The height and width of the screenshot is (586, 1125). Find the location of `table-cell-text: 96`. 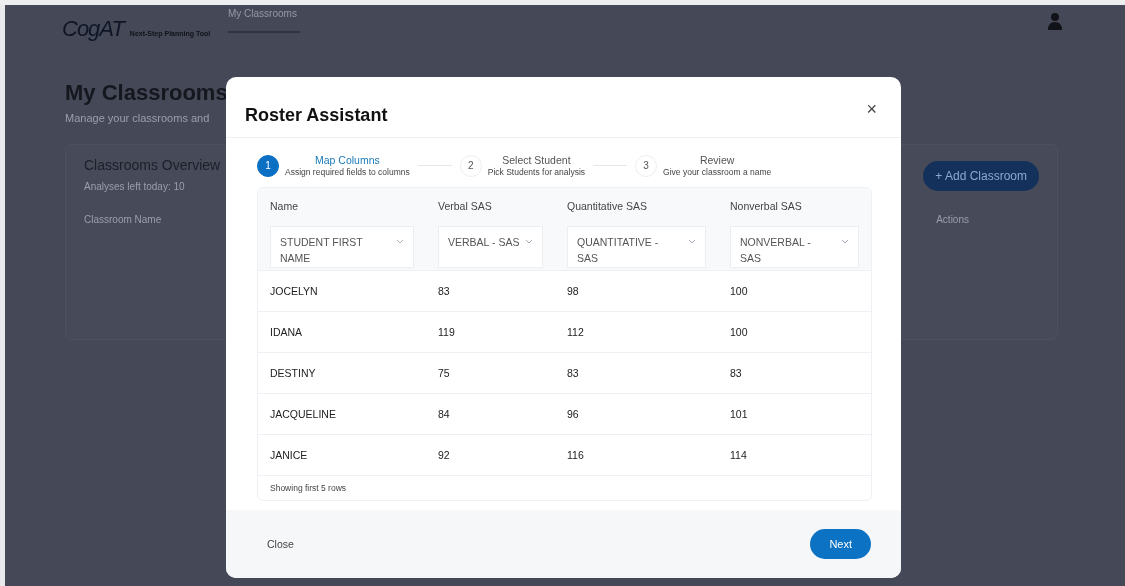

table-cell-text: 96 is located at coordinates (573, 414).